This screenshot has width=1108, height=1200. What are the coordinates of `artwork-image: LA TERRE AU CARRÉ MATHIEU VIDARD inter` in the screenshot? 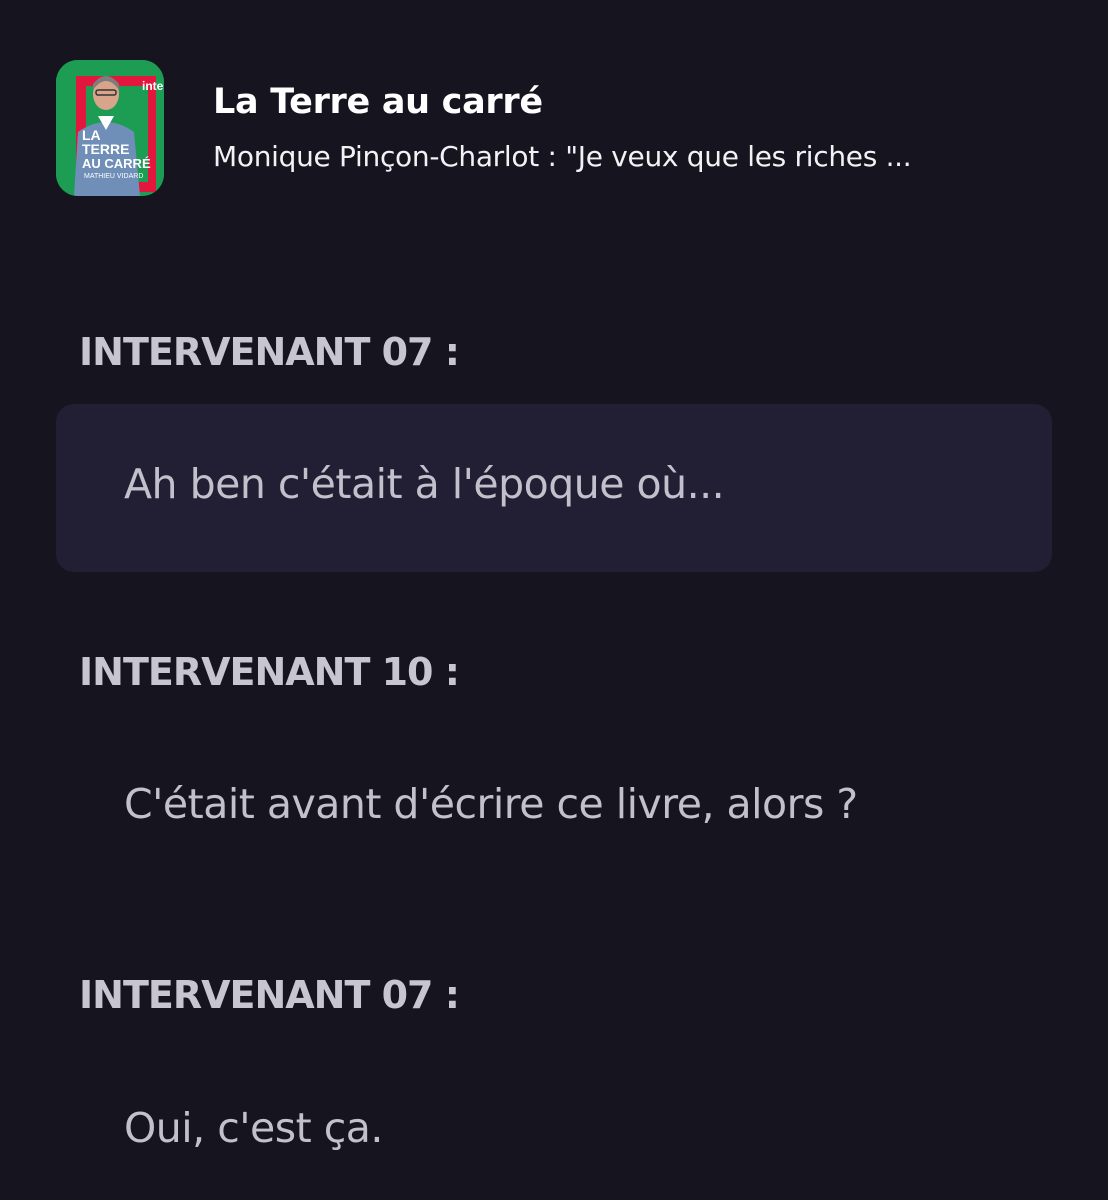 It's located at (110, 128).